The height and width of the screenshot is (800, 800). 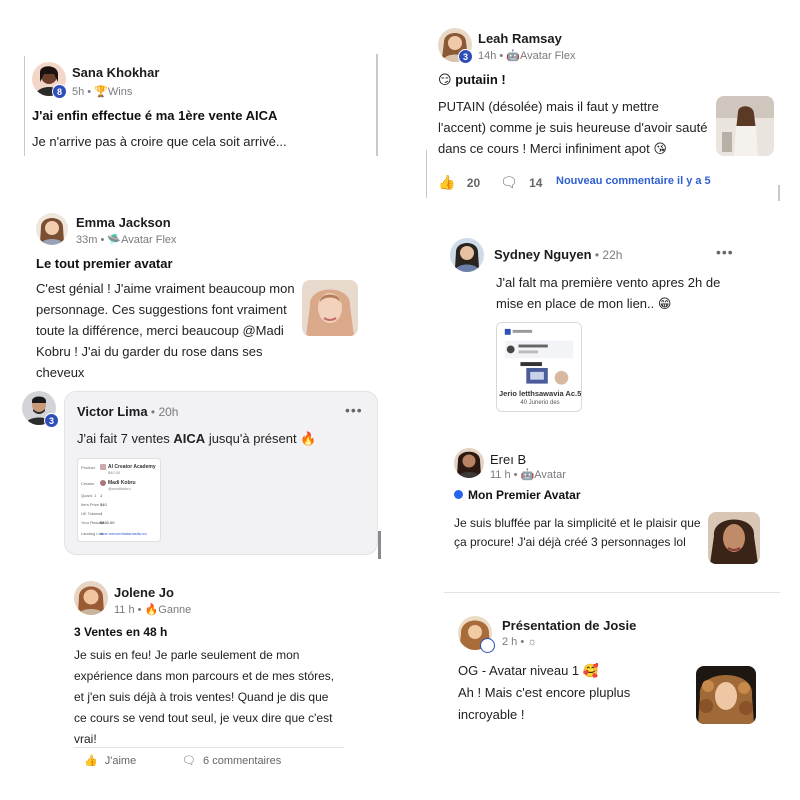 I want to click on comment-icon: 🗨, so click(x=189, y=761).